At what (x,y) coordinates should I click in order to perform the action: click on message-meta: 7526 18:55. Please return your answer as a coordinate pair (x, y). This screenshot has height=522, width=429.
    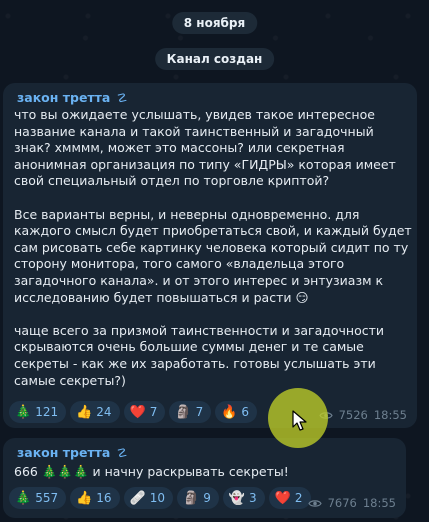
    Looking at the image, I should click on (362, 415).